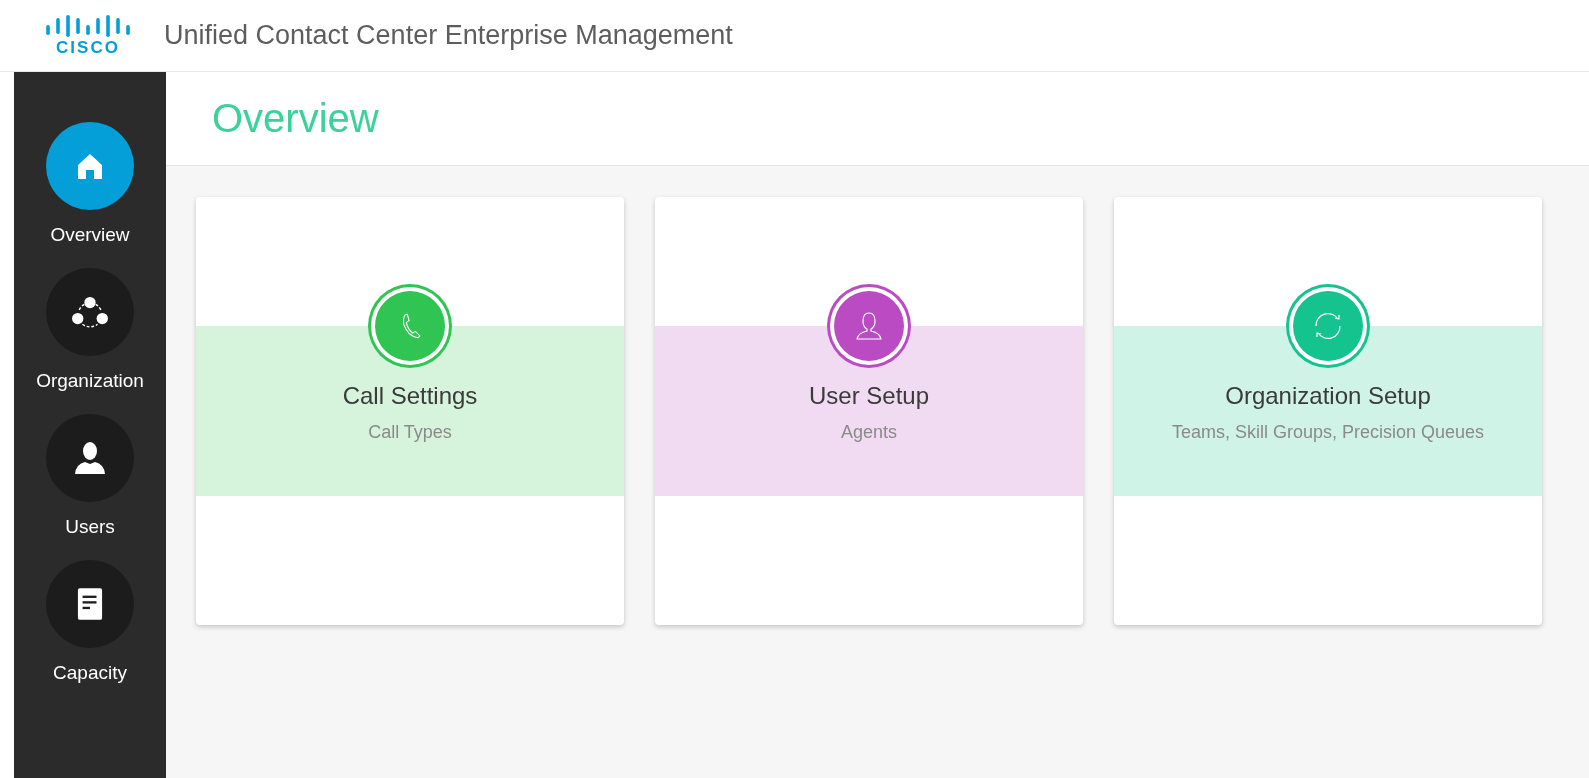 The height and width of the screenshot is (778, 1589). What do you see at coordinates (90, 184) in the screenshot?
I see `nav-item: Overview` at bounding box center [90, 184].